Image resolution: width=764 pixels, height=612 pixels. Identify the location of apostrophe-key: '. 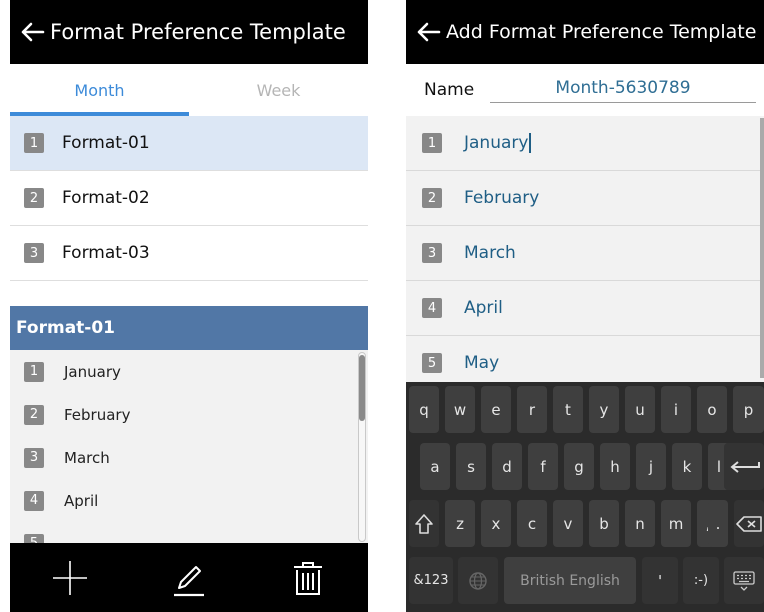
(660, 580).